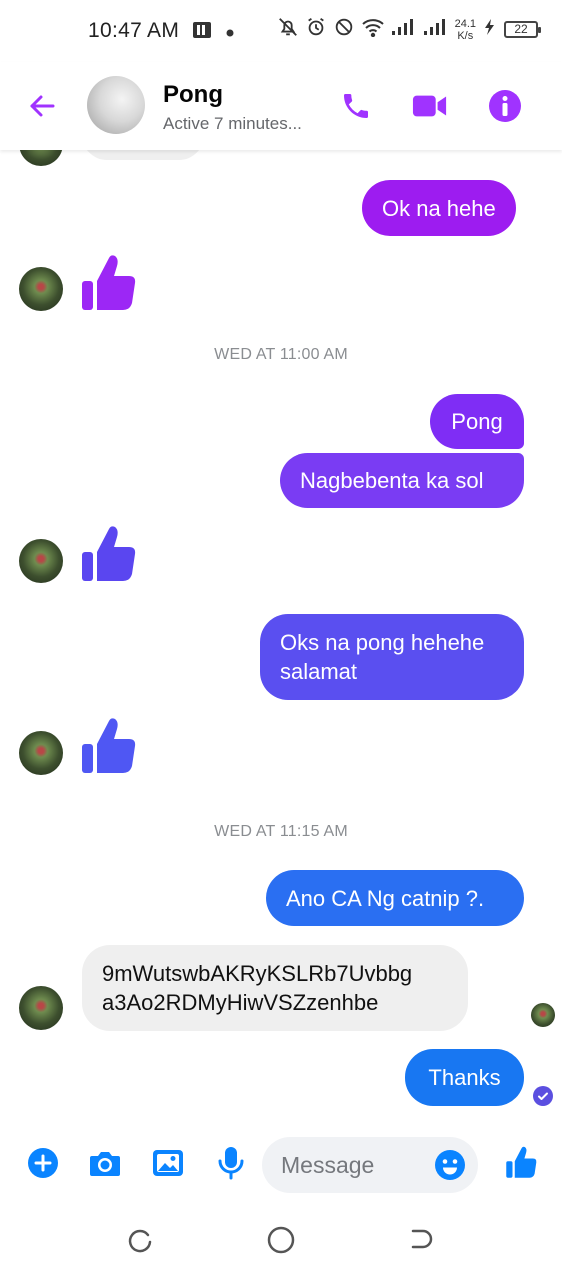  I want to click on phone-icon, so click(356, 106).